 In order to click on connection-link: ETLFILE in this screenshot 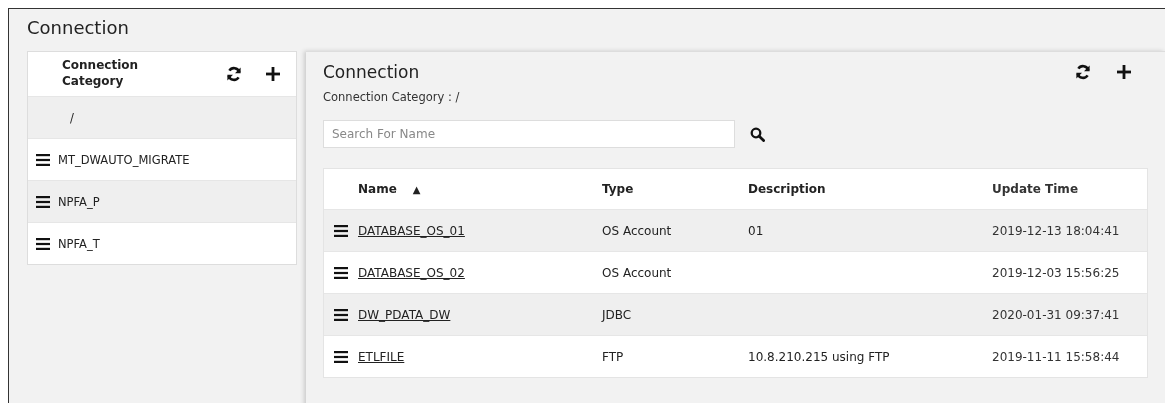, I will do `click(381, 356)`.